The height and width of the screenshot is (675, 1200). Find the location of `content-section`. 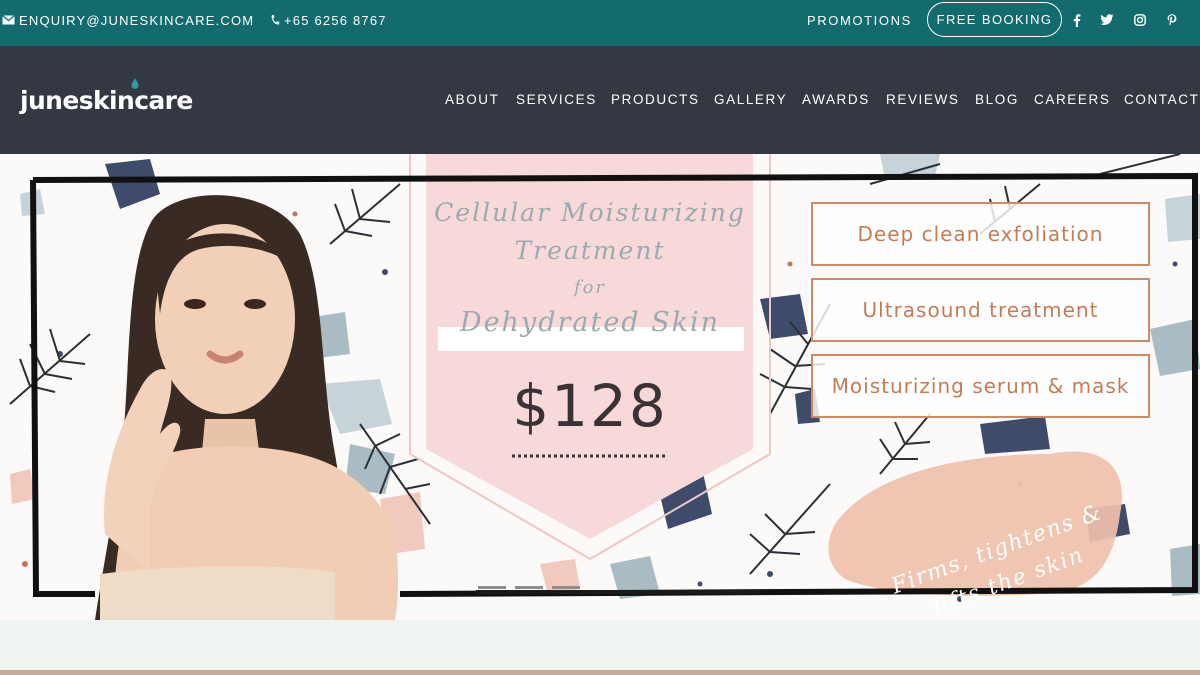

content-section is located at coordinates (600, 645).